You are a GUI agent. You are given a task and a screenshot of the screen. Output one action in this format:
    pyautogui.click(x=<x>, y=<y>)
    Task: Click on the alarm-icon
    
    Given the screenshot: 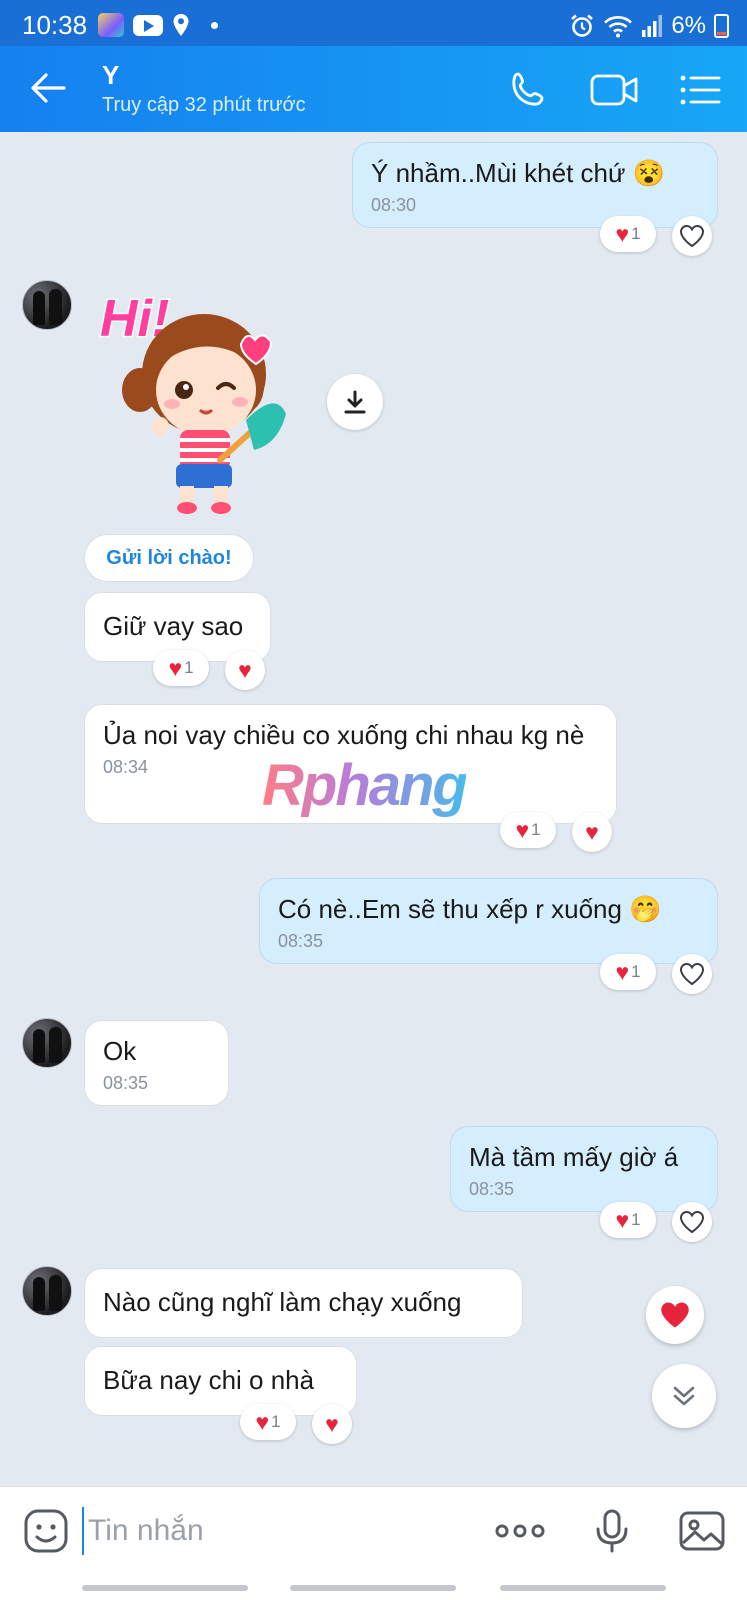 What is the action you would take?
    pyautogui.click(x=582, y=25)
    